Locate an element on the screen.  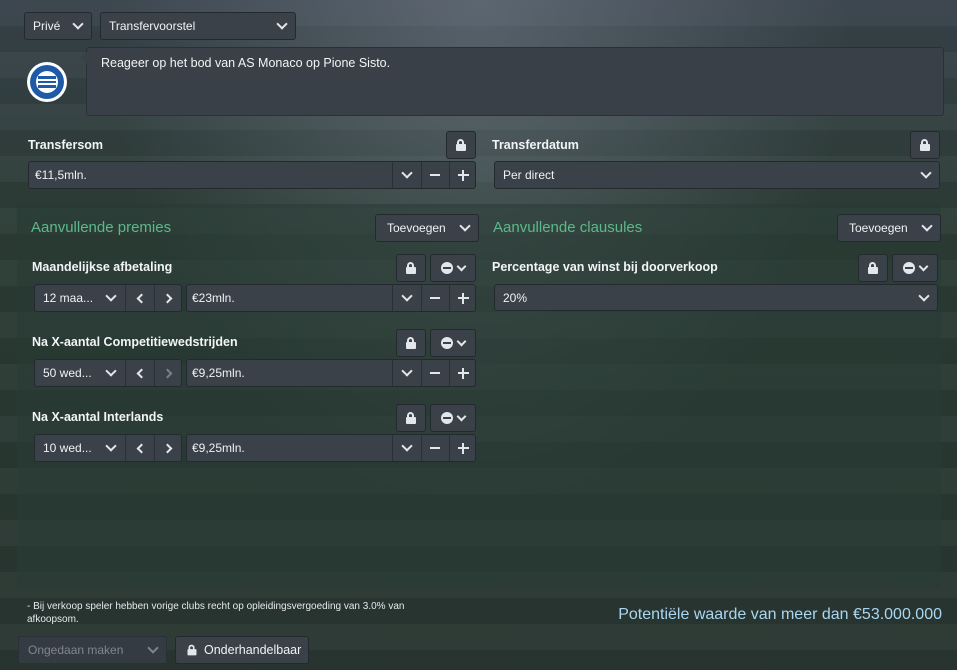
privacy-select-value: Privé is located at coordinates (47, 26).